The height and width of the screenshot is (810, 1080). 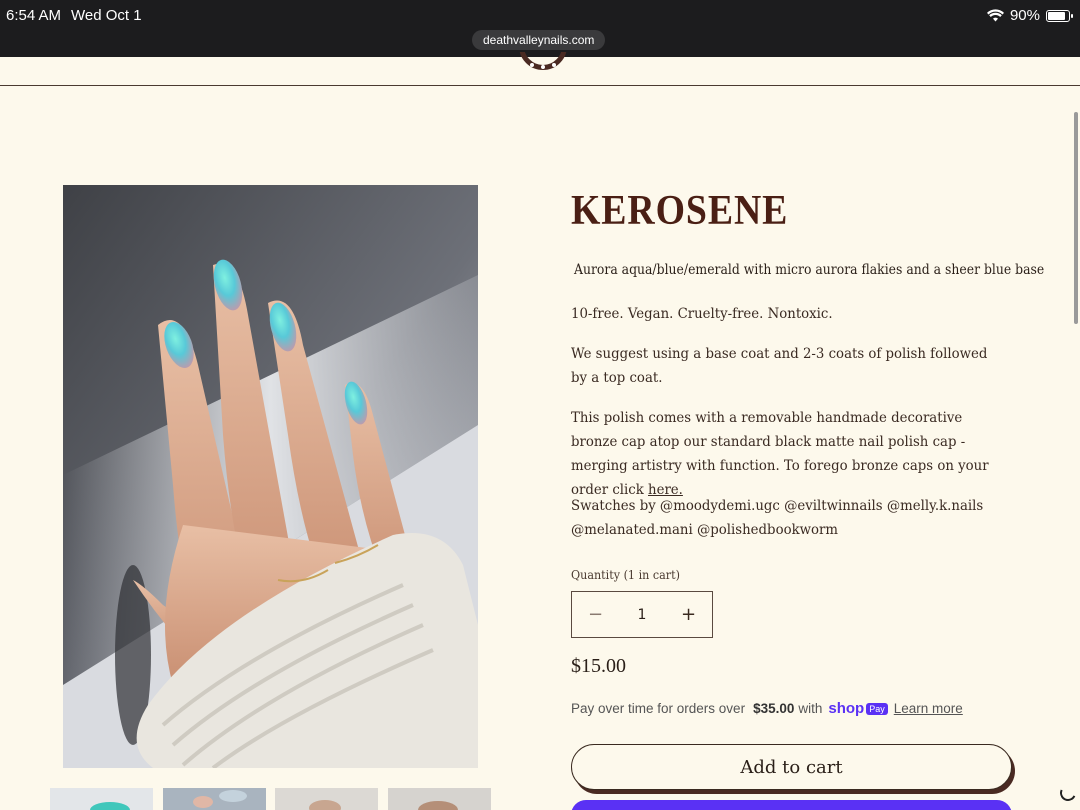 What do you see at coordinates (877, 708) in the screenshot?
I see `shop-pay-badge: Pay` at bounding box center [877, 708].